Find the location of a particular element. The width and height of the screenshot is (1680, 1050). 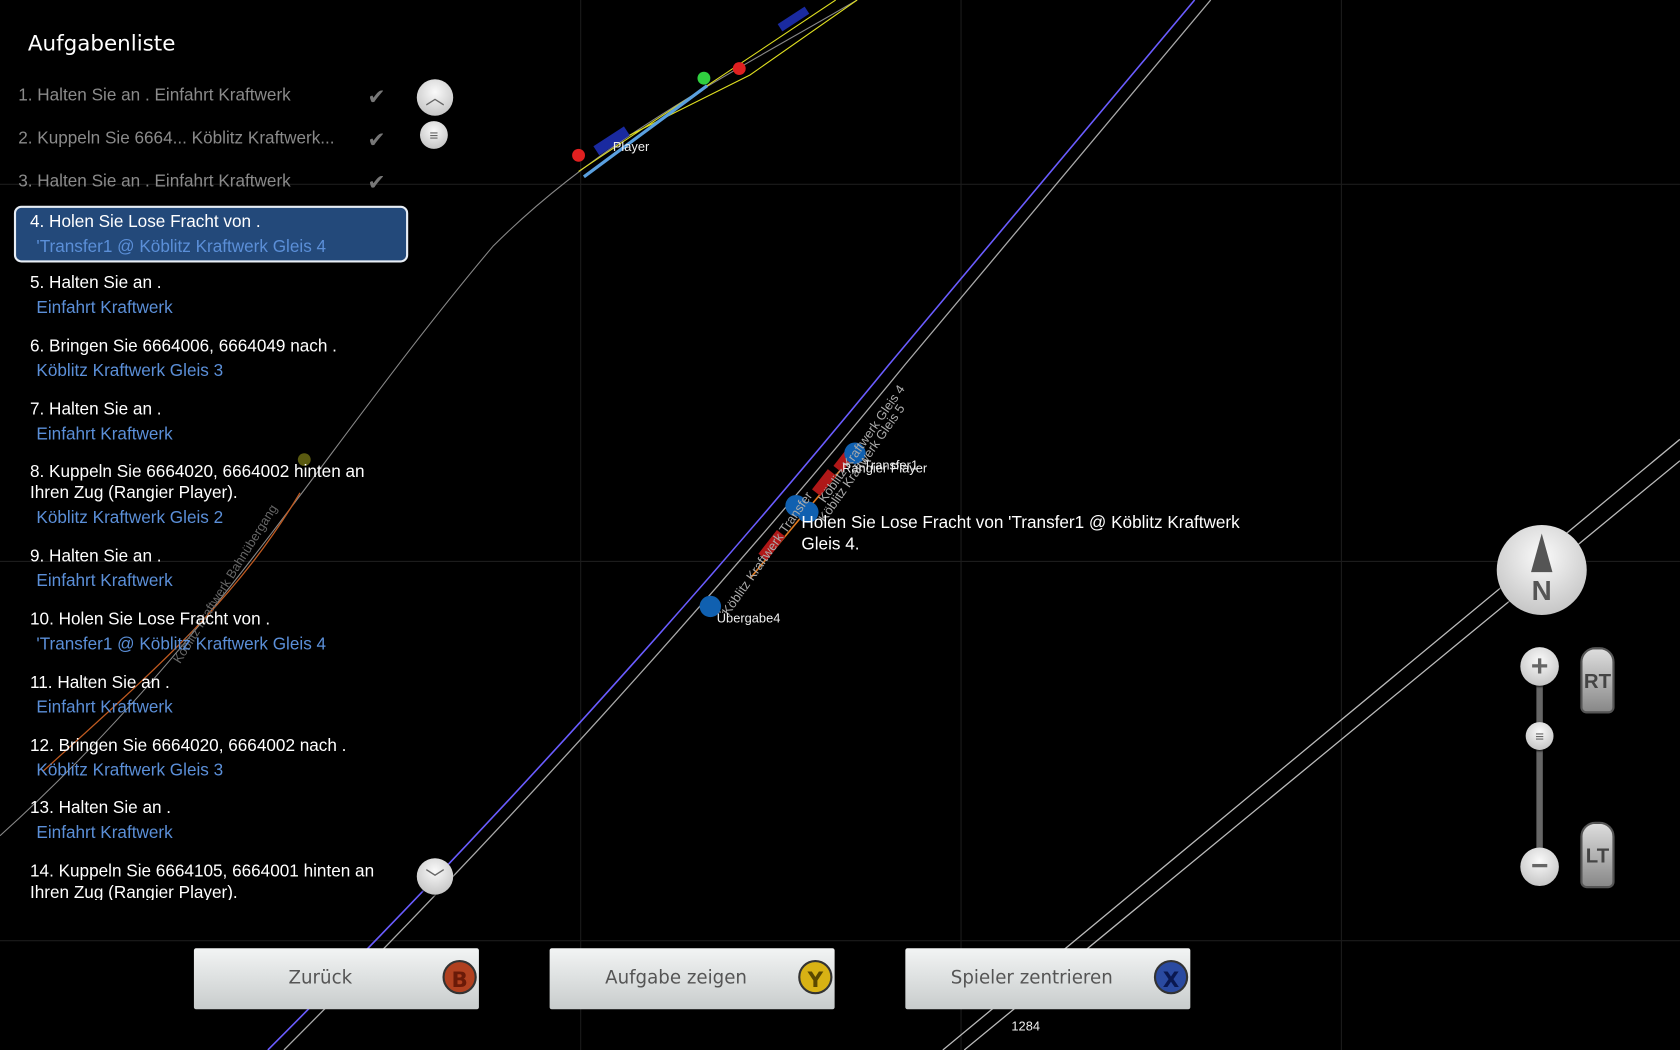

back-button: Zurück B is located at coordinates (336, 979).